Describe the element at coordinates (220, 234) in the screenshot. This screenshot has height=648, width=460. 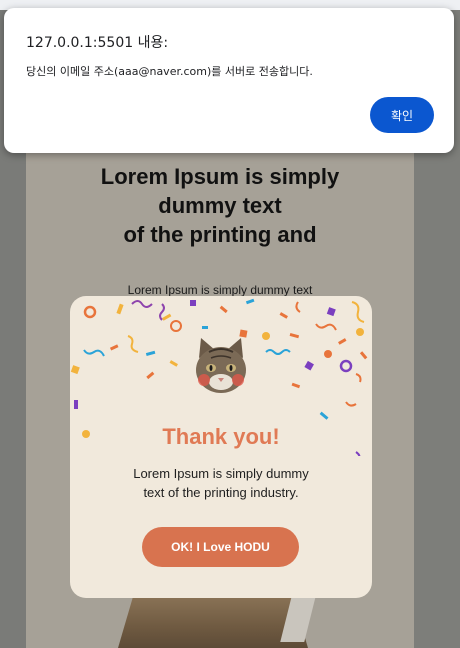
I see `page-heading-line: of the printing and` at that location.